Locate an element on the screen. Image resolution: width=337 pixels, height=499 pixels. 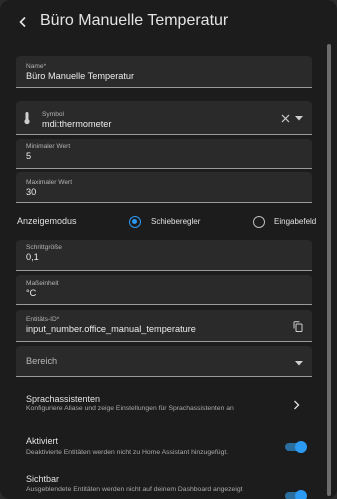
unit-field-value: °C is located at coordinates (31, 293).